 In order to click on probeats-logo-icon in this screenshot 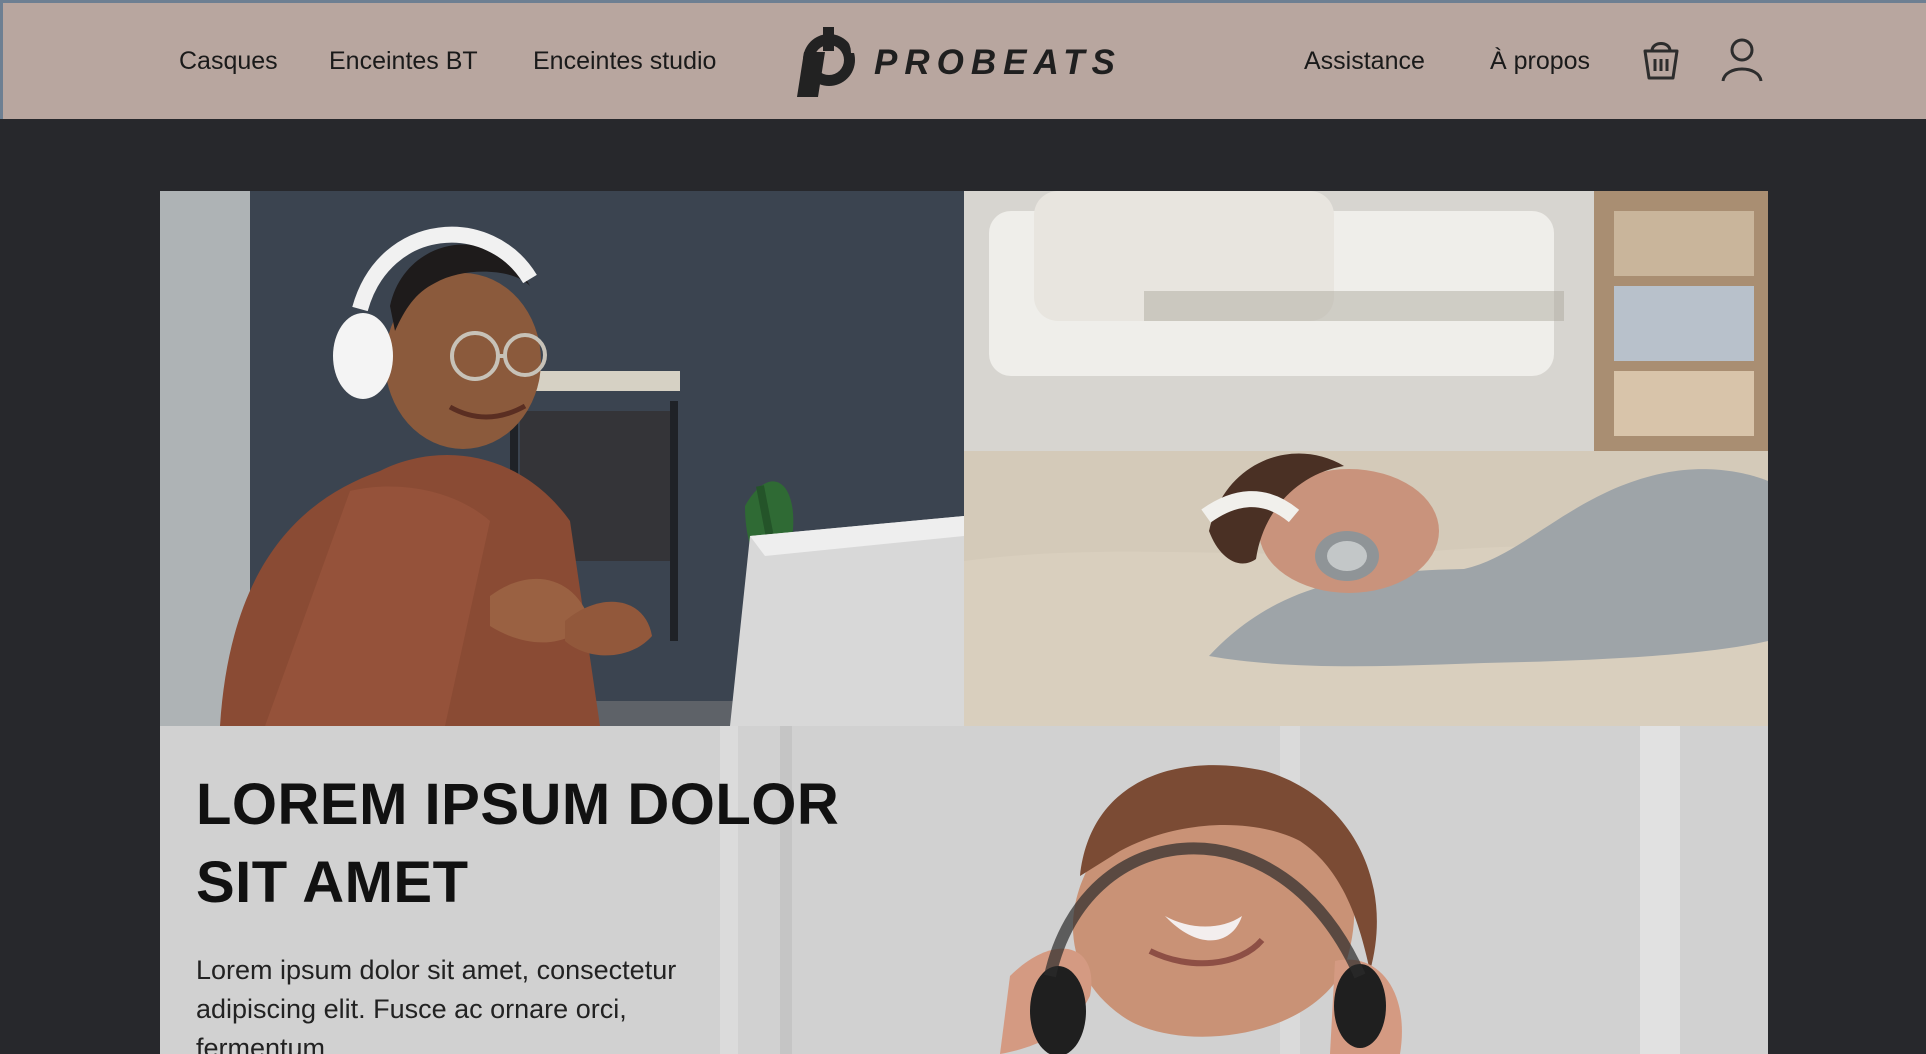, I will do `click(825, 62)`.